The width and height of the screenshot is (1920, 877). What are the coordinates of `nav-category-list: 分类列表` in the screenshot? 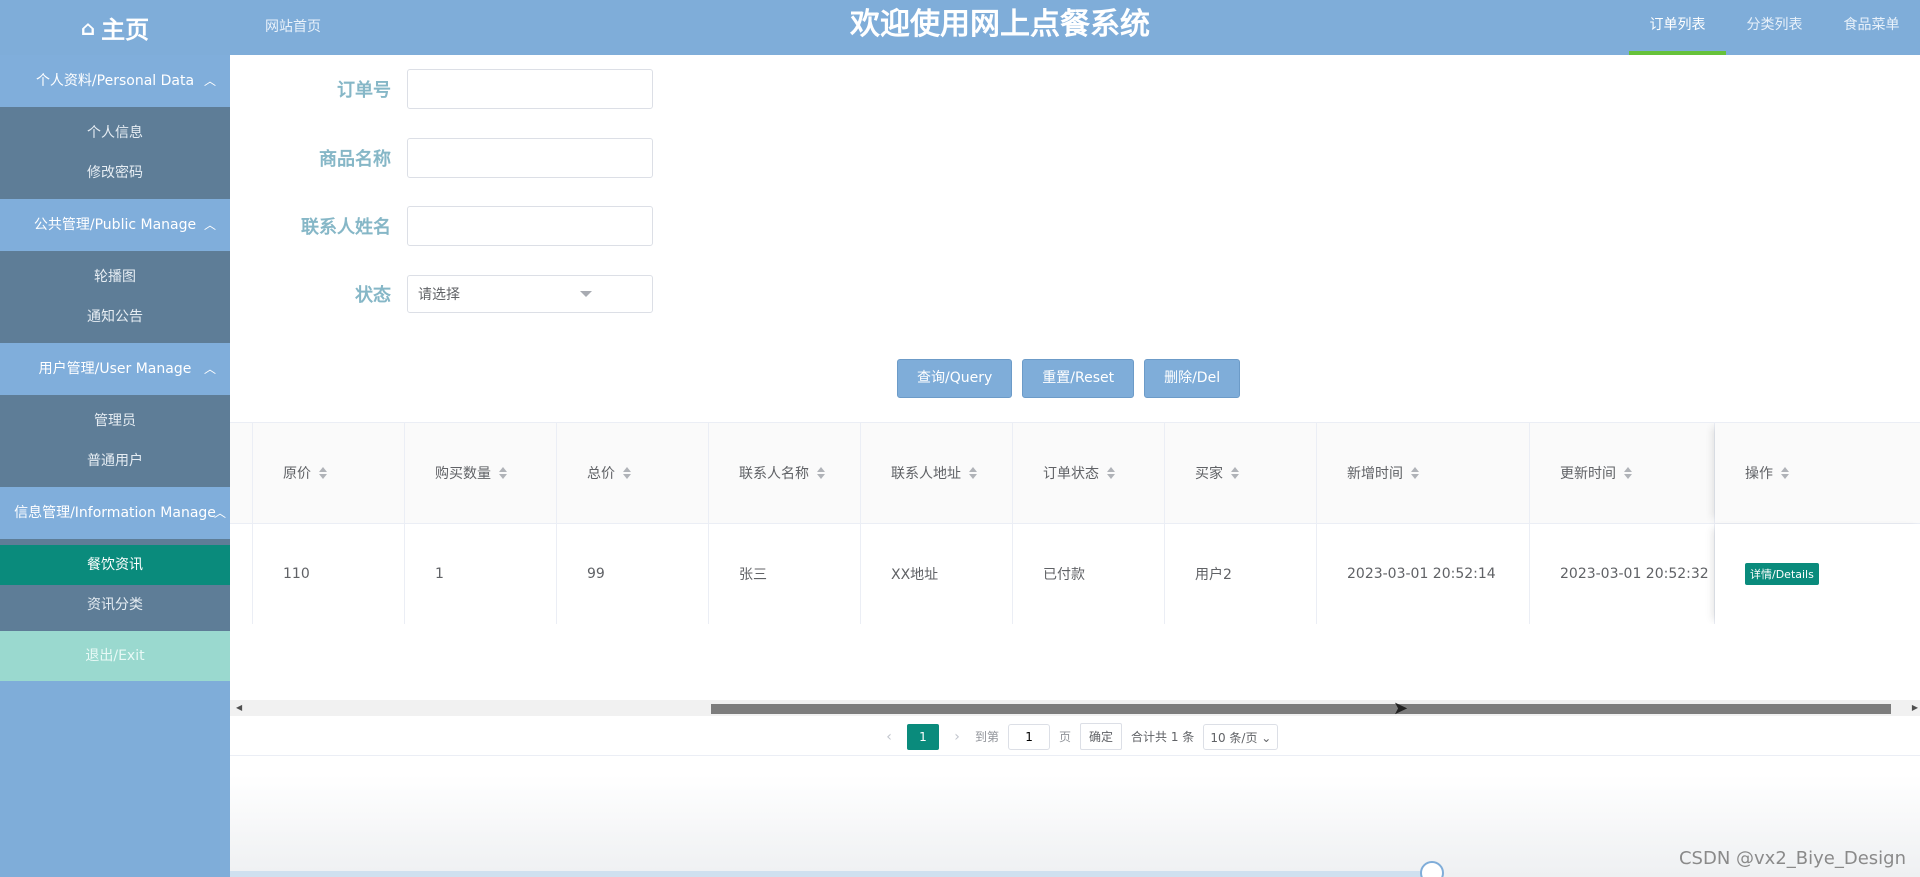 It's located at (1774, 27).